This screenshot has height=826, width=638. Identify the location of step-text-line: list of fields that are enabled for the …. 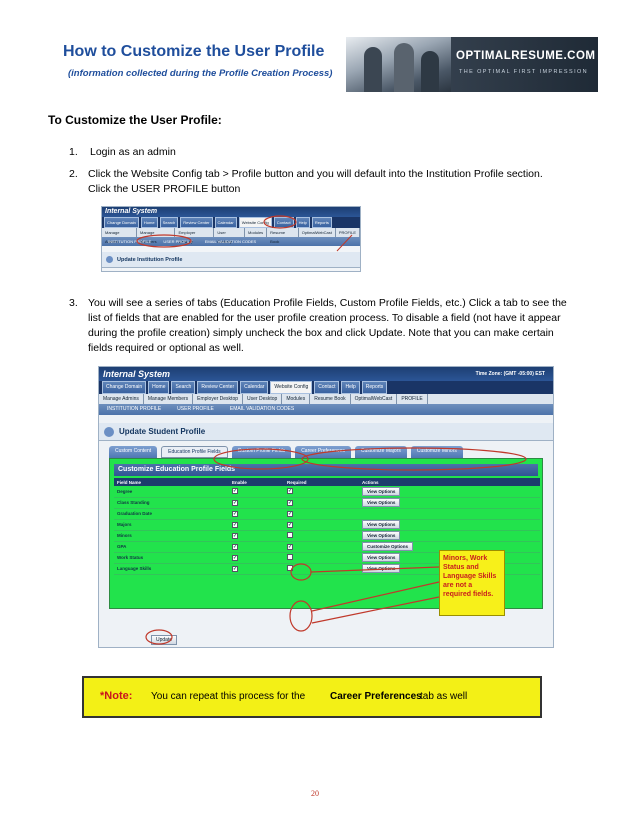
(324, 318).